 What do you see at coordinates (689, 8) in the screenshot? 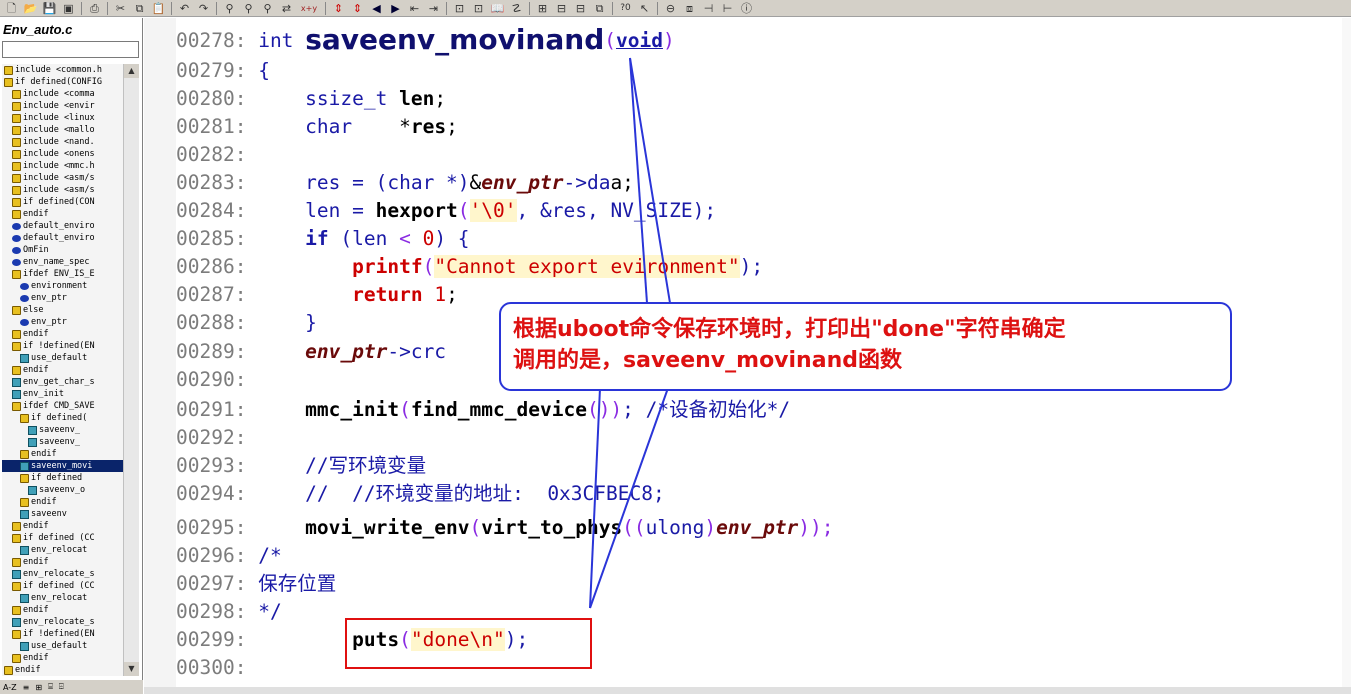
I see `relation-icon: ⧈` at bounding box center [689, 8].